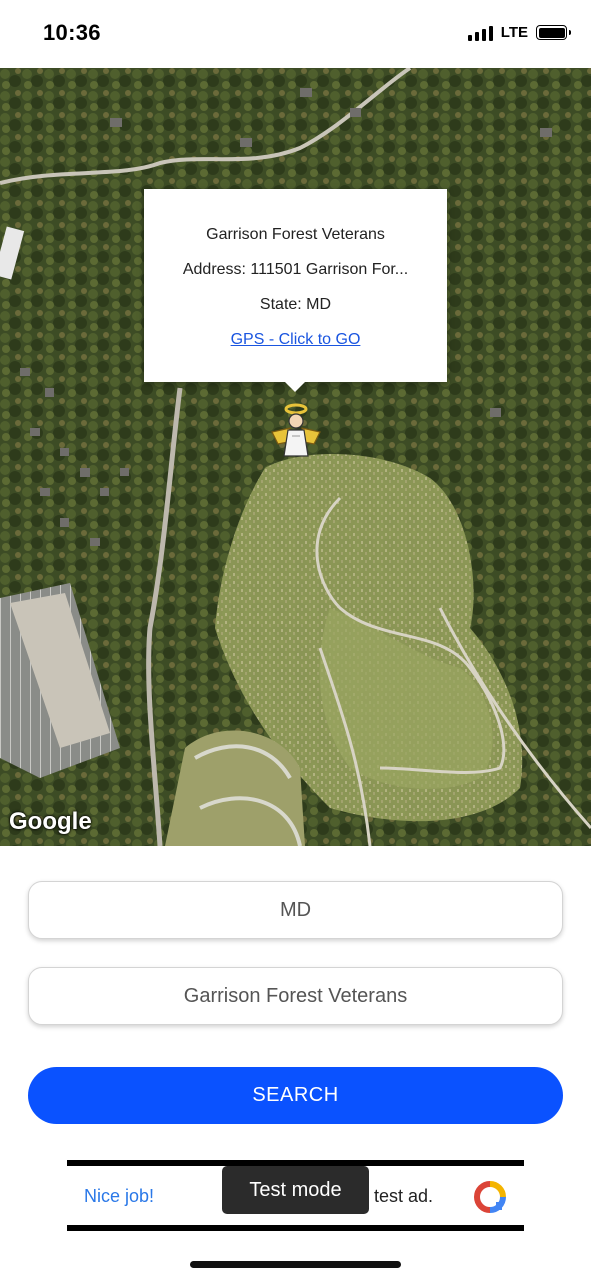  I want to click on cemetery-name-input, so click(295, 996).